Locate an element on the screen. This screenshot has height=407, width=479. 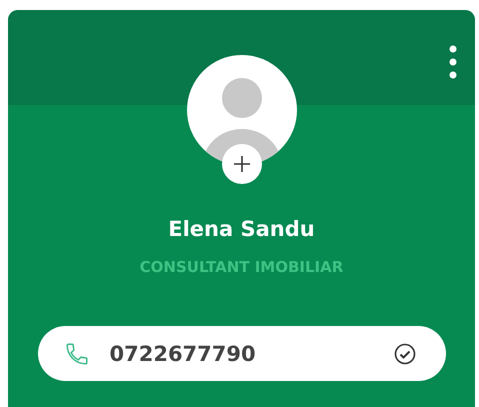
phone-field: 0722677790 is located at coordinates (242, 353).